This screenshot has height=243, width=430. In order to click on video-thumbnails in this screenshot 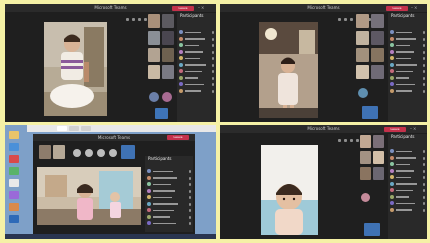, I will do `click(161, 66)`.